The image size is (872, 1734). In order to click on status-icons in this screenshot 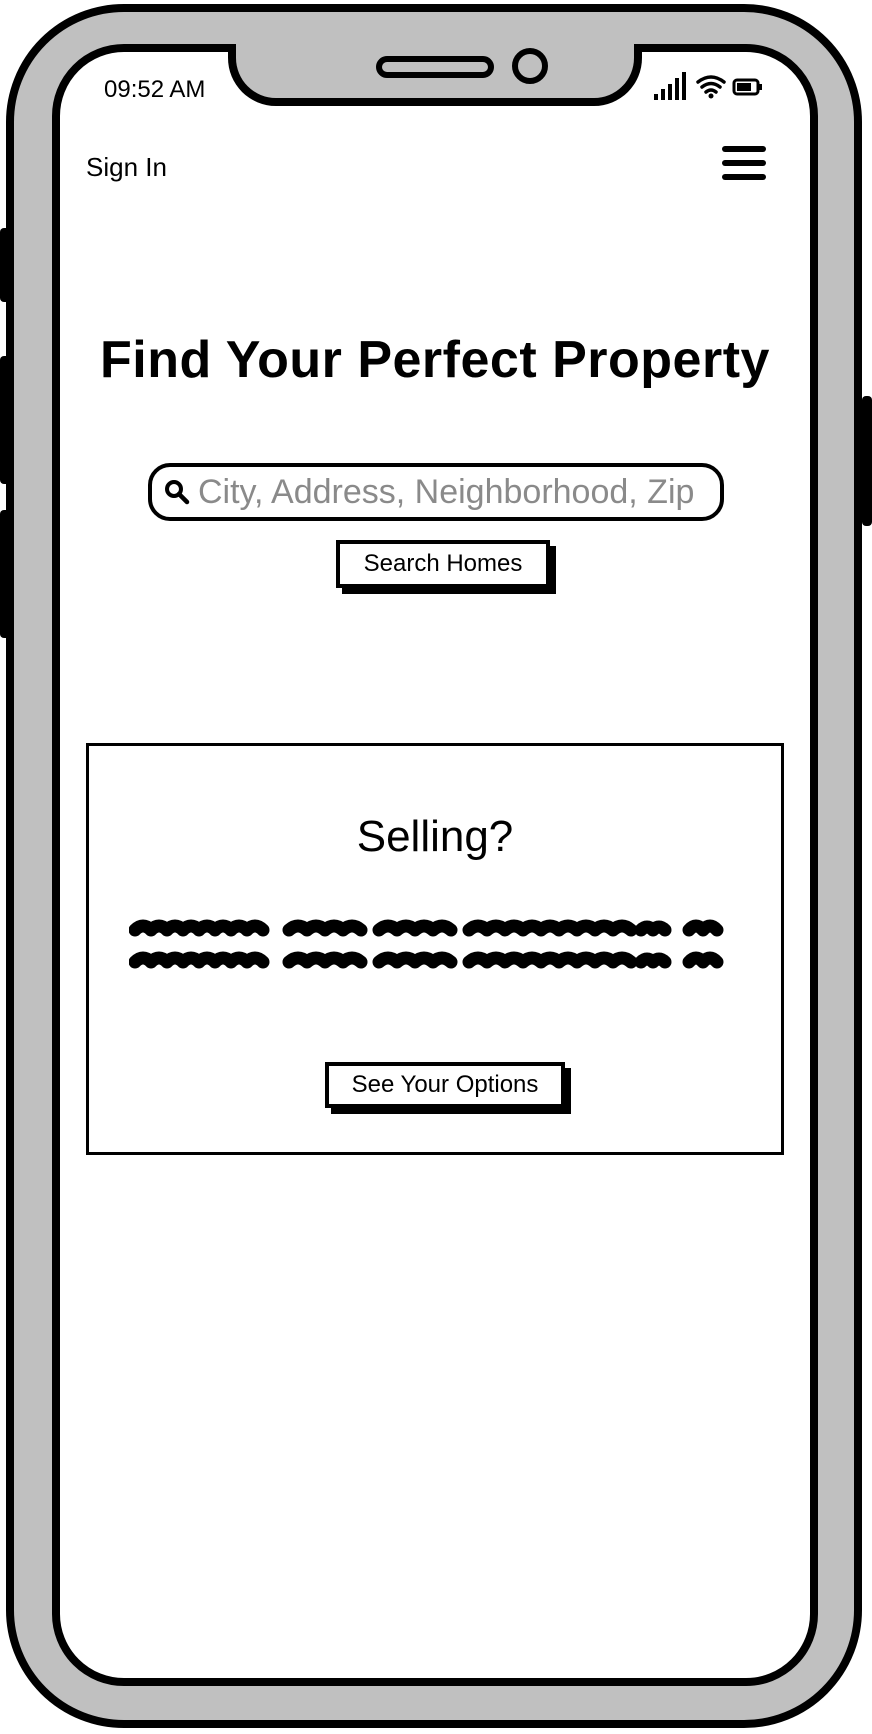, I will do `click(708, 86)`.